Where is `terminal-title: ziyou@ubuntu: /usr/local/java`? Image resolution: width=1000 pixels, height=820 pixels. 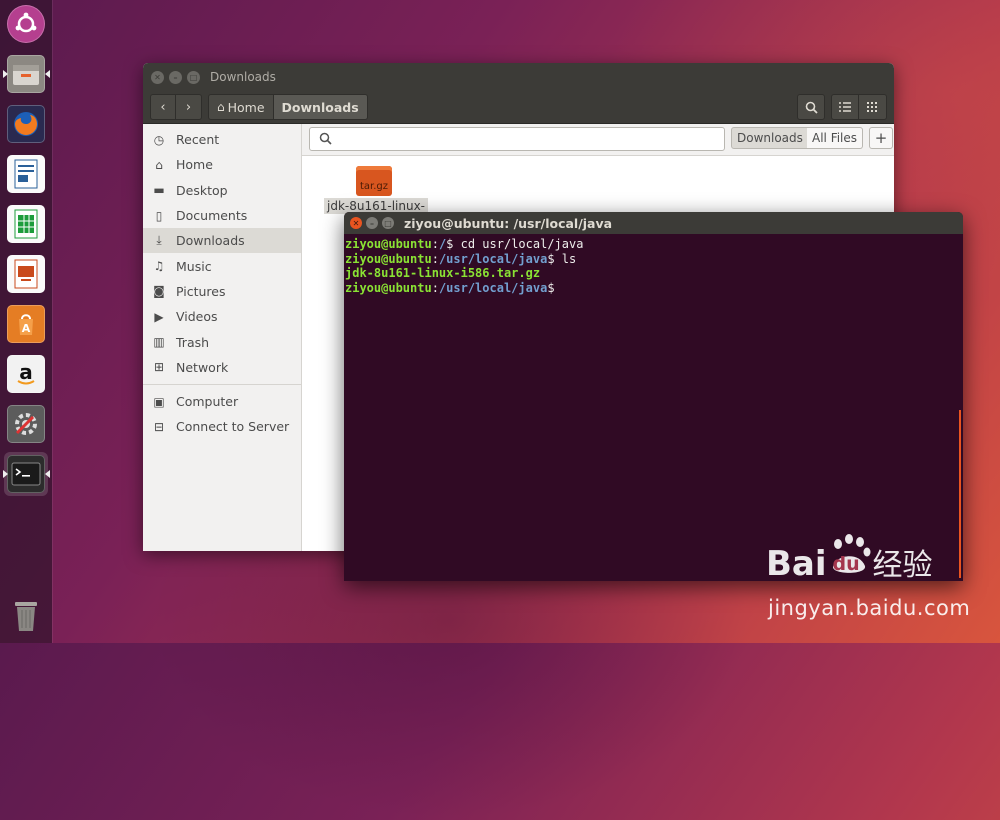 terminal-title: ziyou@ubuntu: /usr/local/java is located at coordinates (508, 223).